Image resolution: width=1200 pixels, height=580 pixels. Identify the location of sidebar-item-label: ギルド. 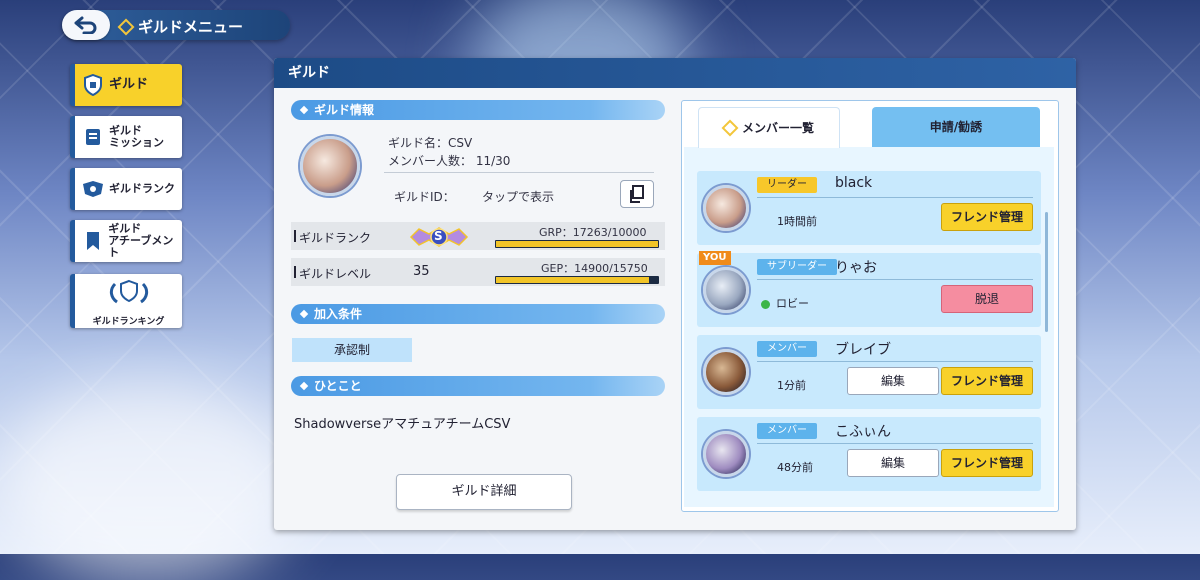
(129, 84).